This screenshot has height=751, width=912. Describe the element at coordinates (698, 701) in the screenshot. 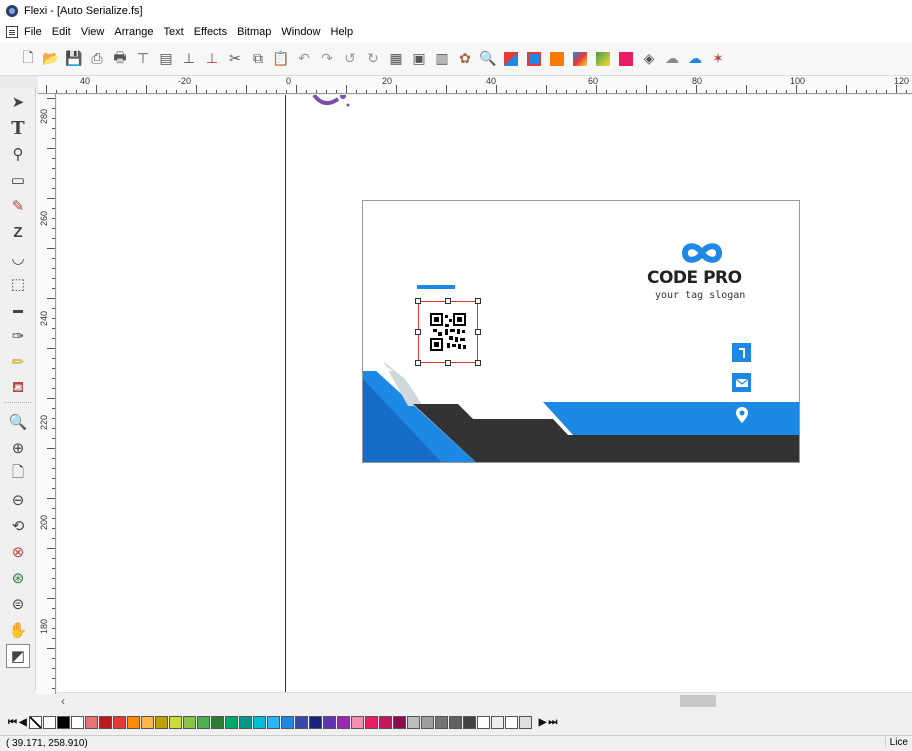

I see `scrollbar-thumb` at that location.